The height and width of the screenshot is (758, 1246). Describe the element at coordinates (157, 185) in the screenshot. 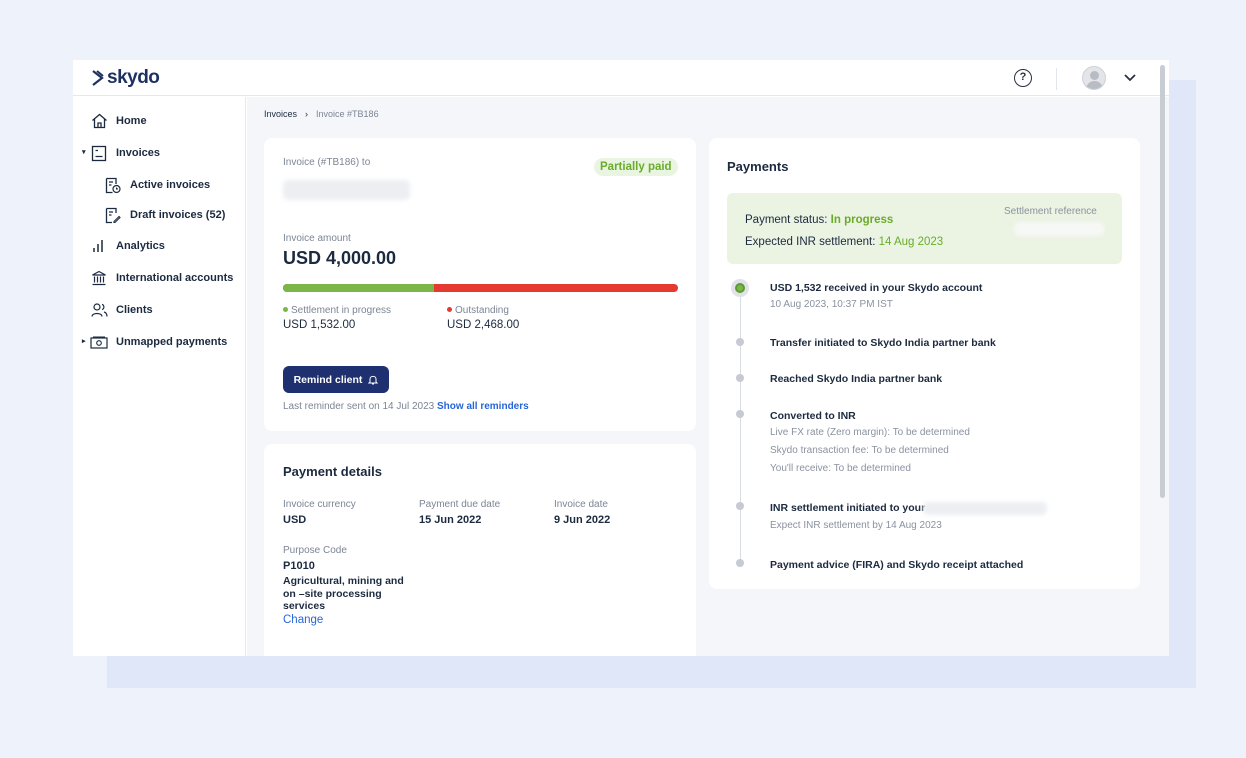

I see `sidebar-item-active-invoices: Active invoices` at that location.